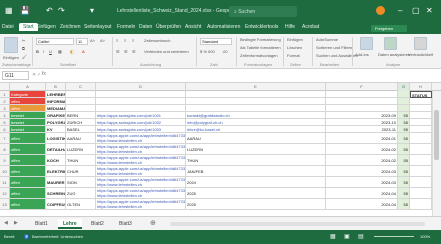 This screenshot has width=441, height=244. What do you see at coordinates (362, 108) in the screenshot?
I see `cell-f3` at bounding box center [362, 108].